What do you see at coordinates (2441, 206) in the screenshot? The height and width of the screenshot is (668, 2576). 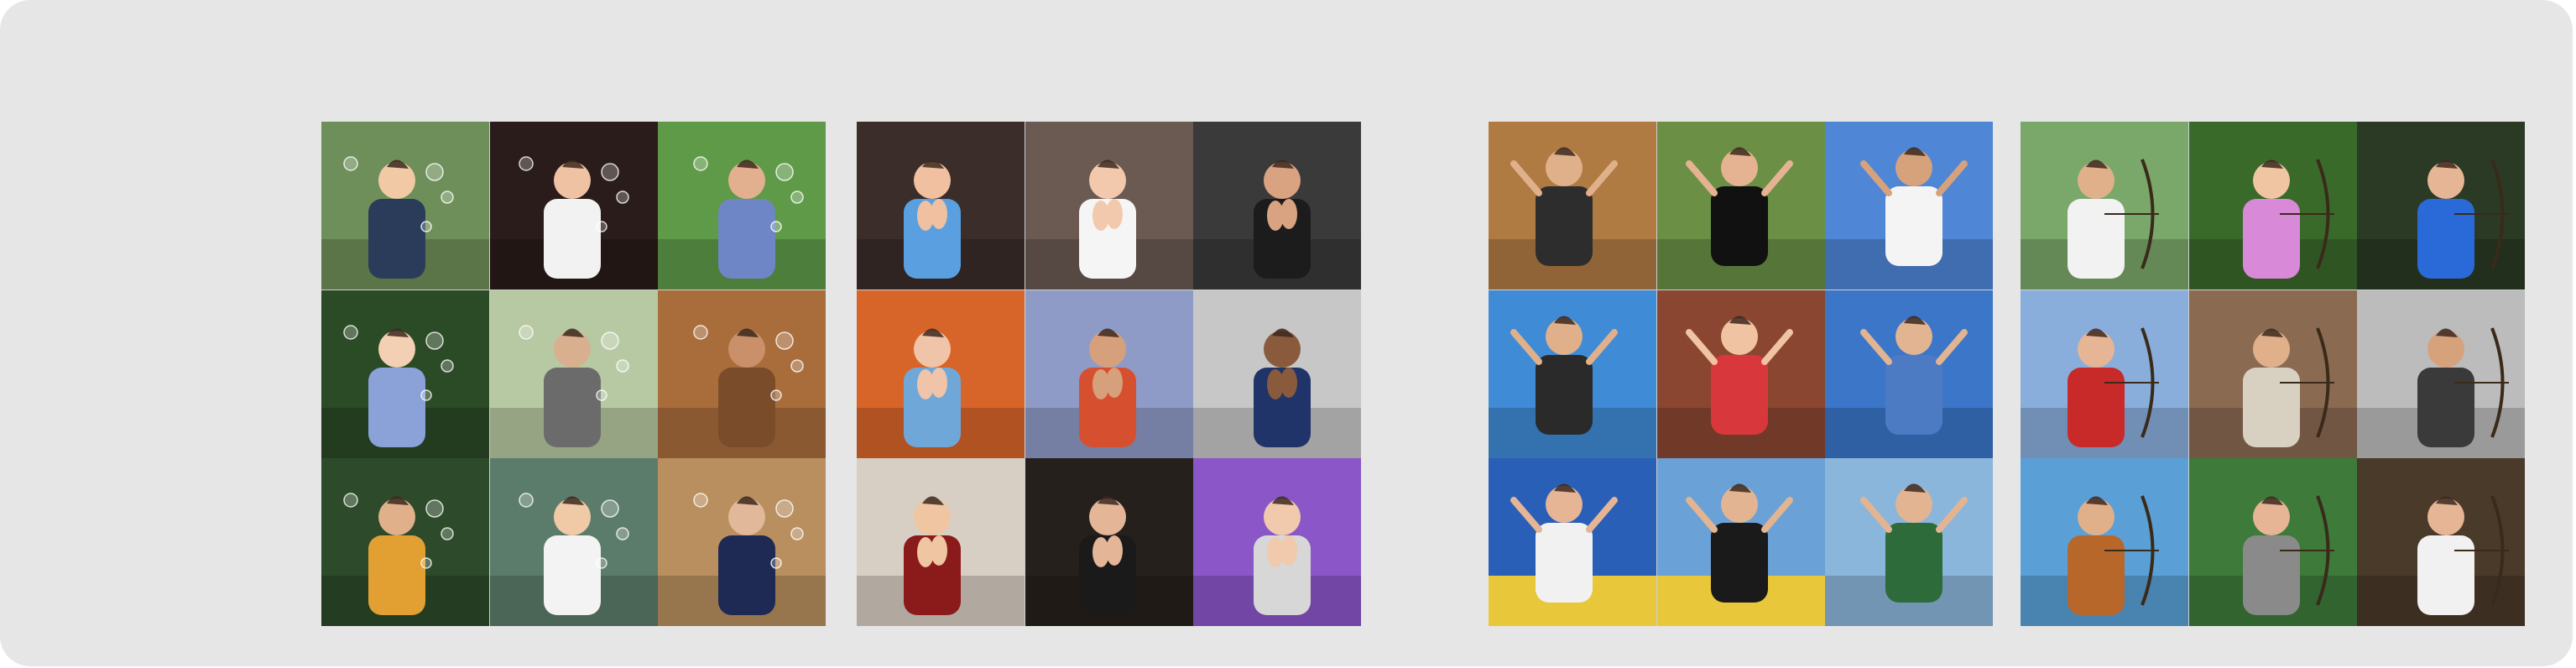 I see `photo-tile-archer-blue-hat` at bounding box center [2441, 206].